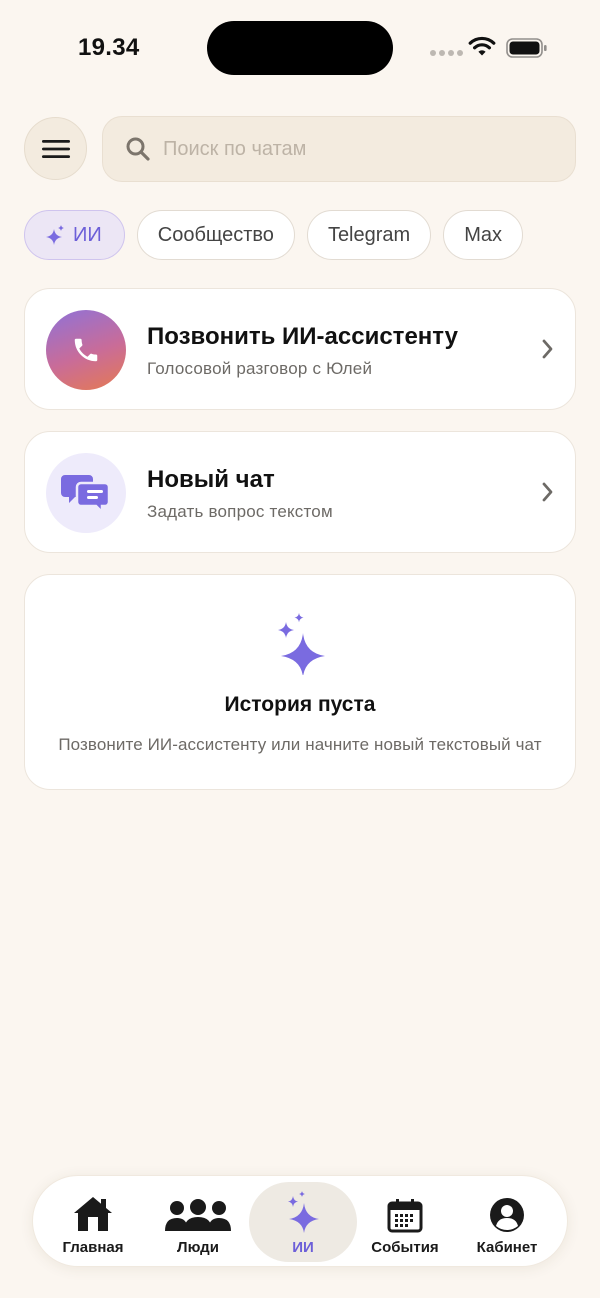 This screenshot has height=1298, width=600. What do you see at coordinates (93, 1247) in the screenshot?
I see `tab-label: Главная` at bounding box center [93, 1247].